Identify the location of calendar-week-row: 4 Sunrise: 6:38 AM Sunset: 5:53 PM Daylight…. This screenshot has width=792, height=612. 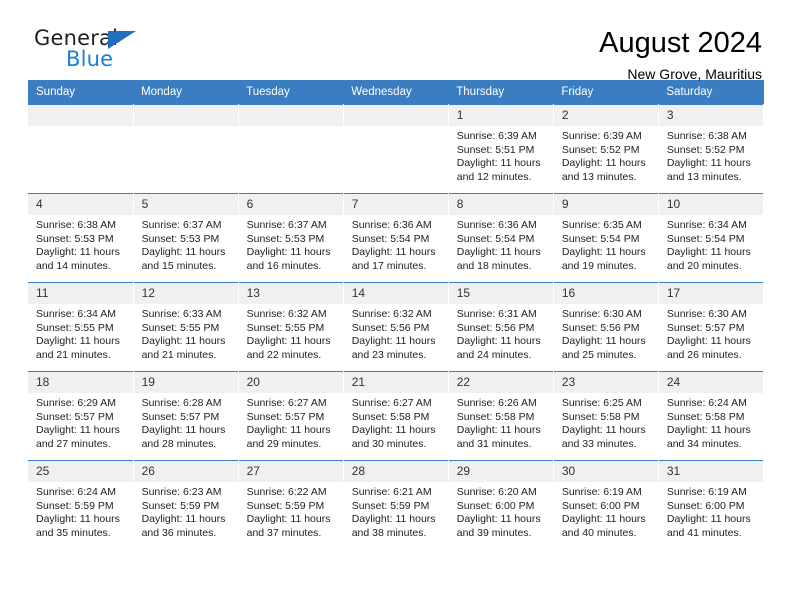
(396, 238).